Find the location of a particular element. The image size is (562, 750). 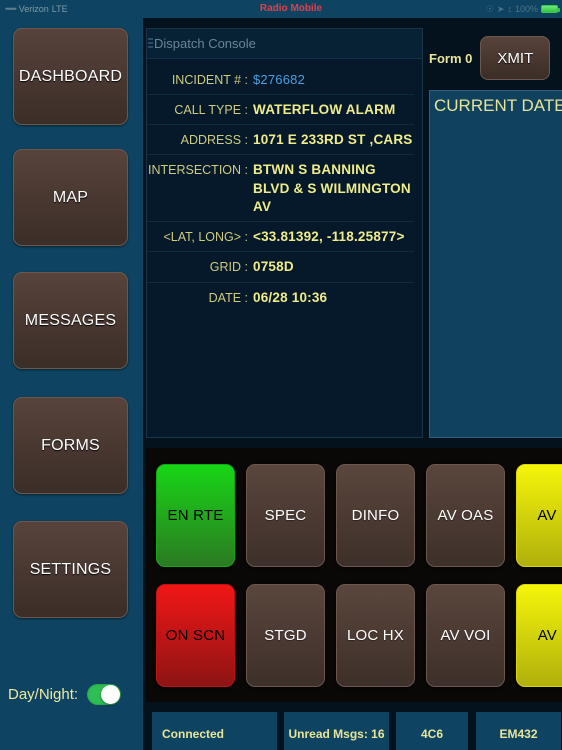

bottom-status-bar: Connected Unread Msgs: 16 4C6 EM432 is located at coordinates (354, 730).